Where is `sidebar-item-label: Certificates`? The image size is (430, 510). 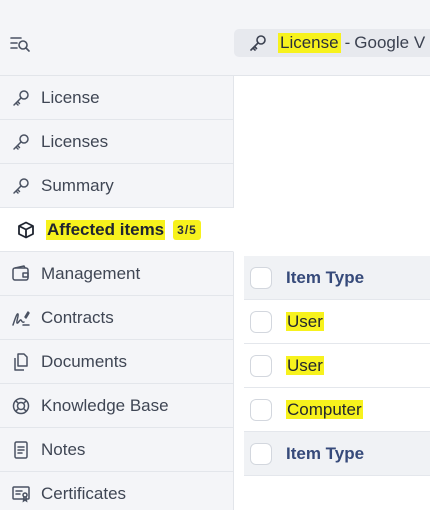
sidebar-item-label: Certificates is located at coordinates (84, 493).